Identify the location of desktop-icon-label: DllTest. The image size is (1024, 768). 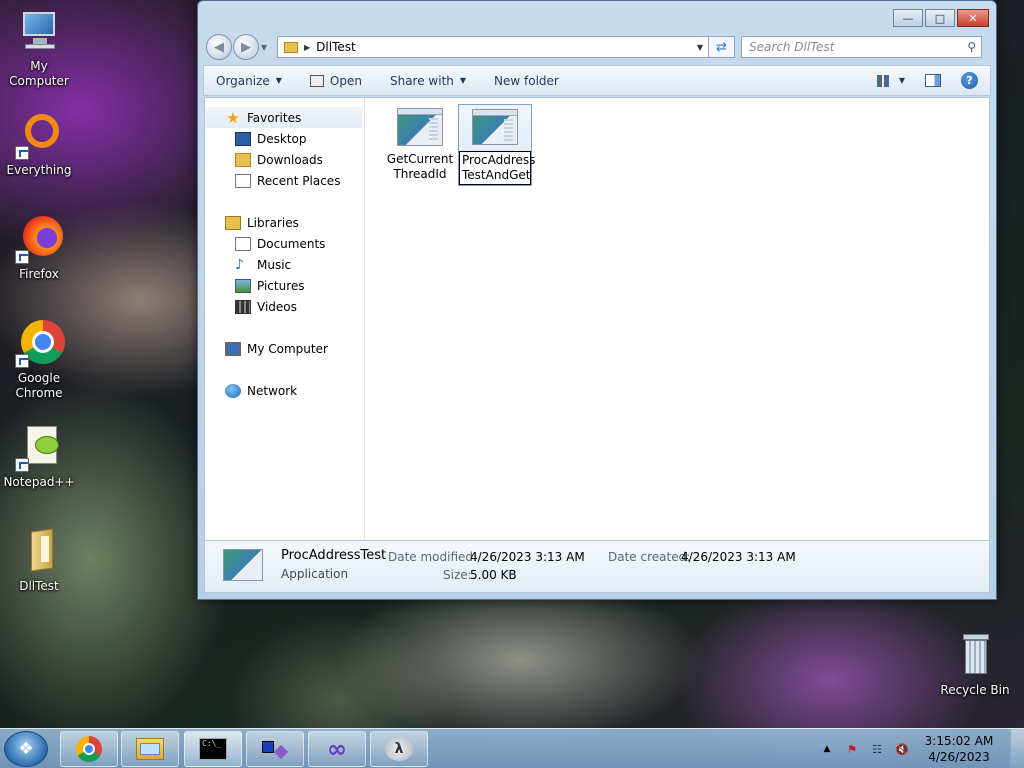
(39, 586).